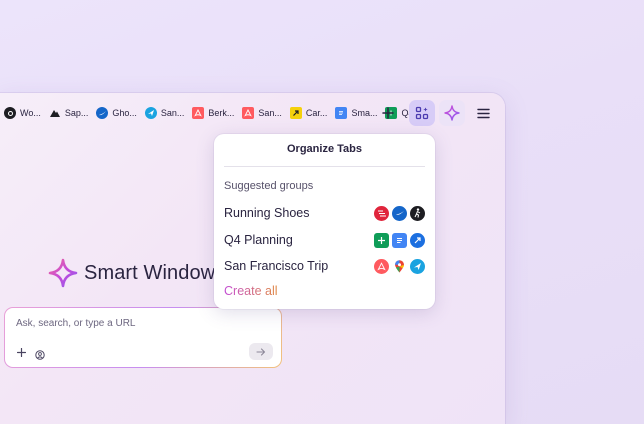  What do you see at coordinates (276, 266) in the screenshot?
I see `group-label: San Francisco Trip` at bounding box center [276, 266].